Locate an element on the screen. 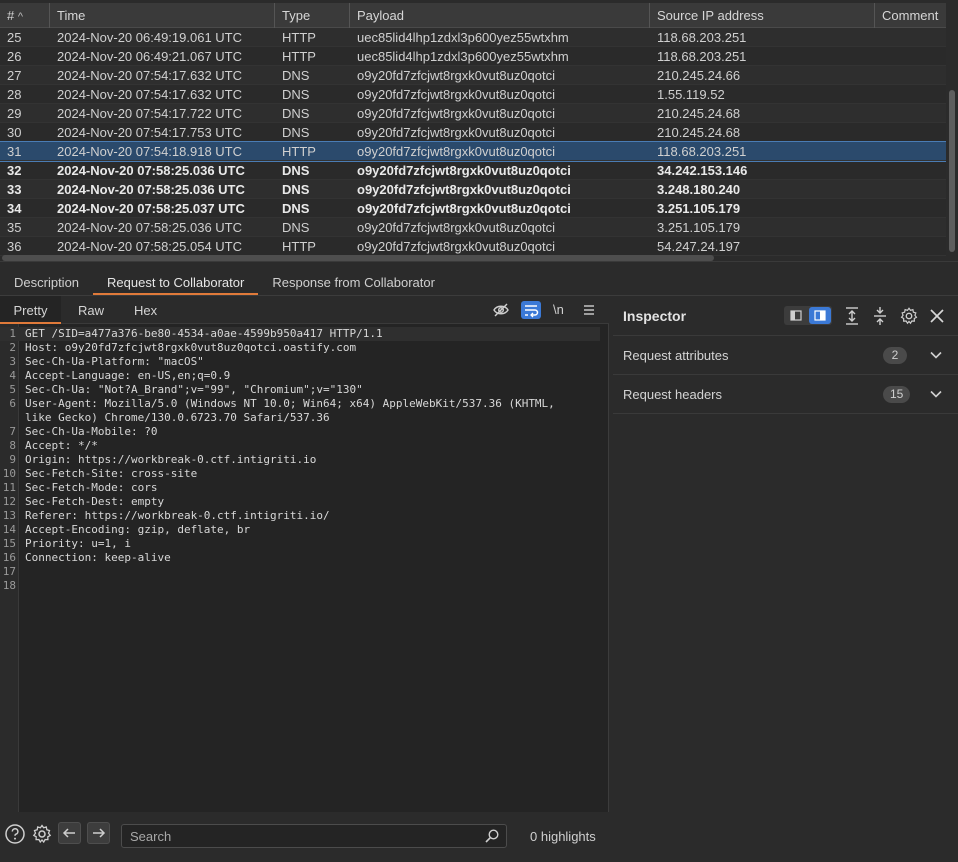 The height and width of the screenshot is (862, 958). cell-source-ip: 210.245.24.68 is located at coordinates (699, 113).